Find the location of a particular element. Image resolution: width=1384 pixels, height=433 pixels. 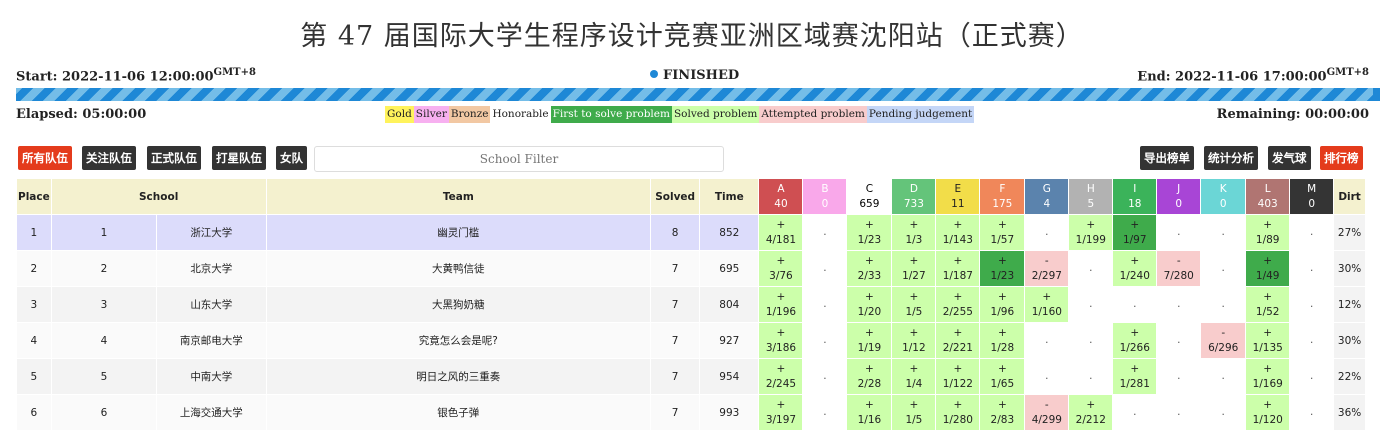

problem-cell-f: +1/65 is located at coordinates (1002, 376).